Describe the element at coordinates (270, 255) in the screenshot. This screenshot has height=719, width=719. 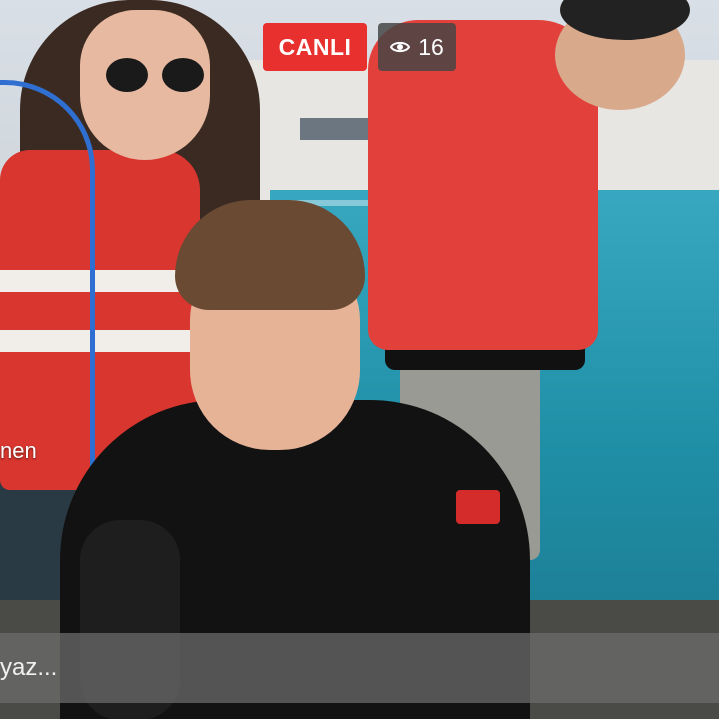
I see `boy-hair` at that location.